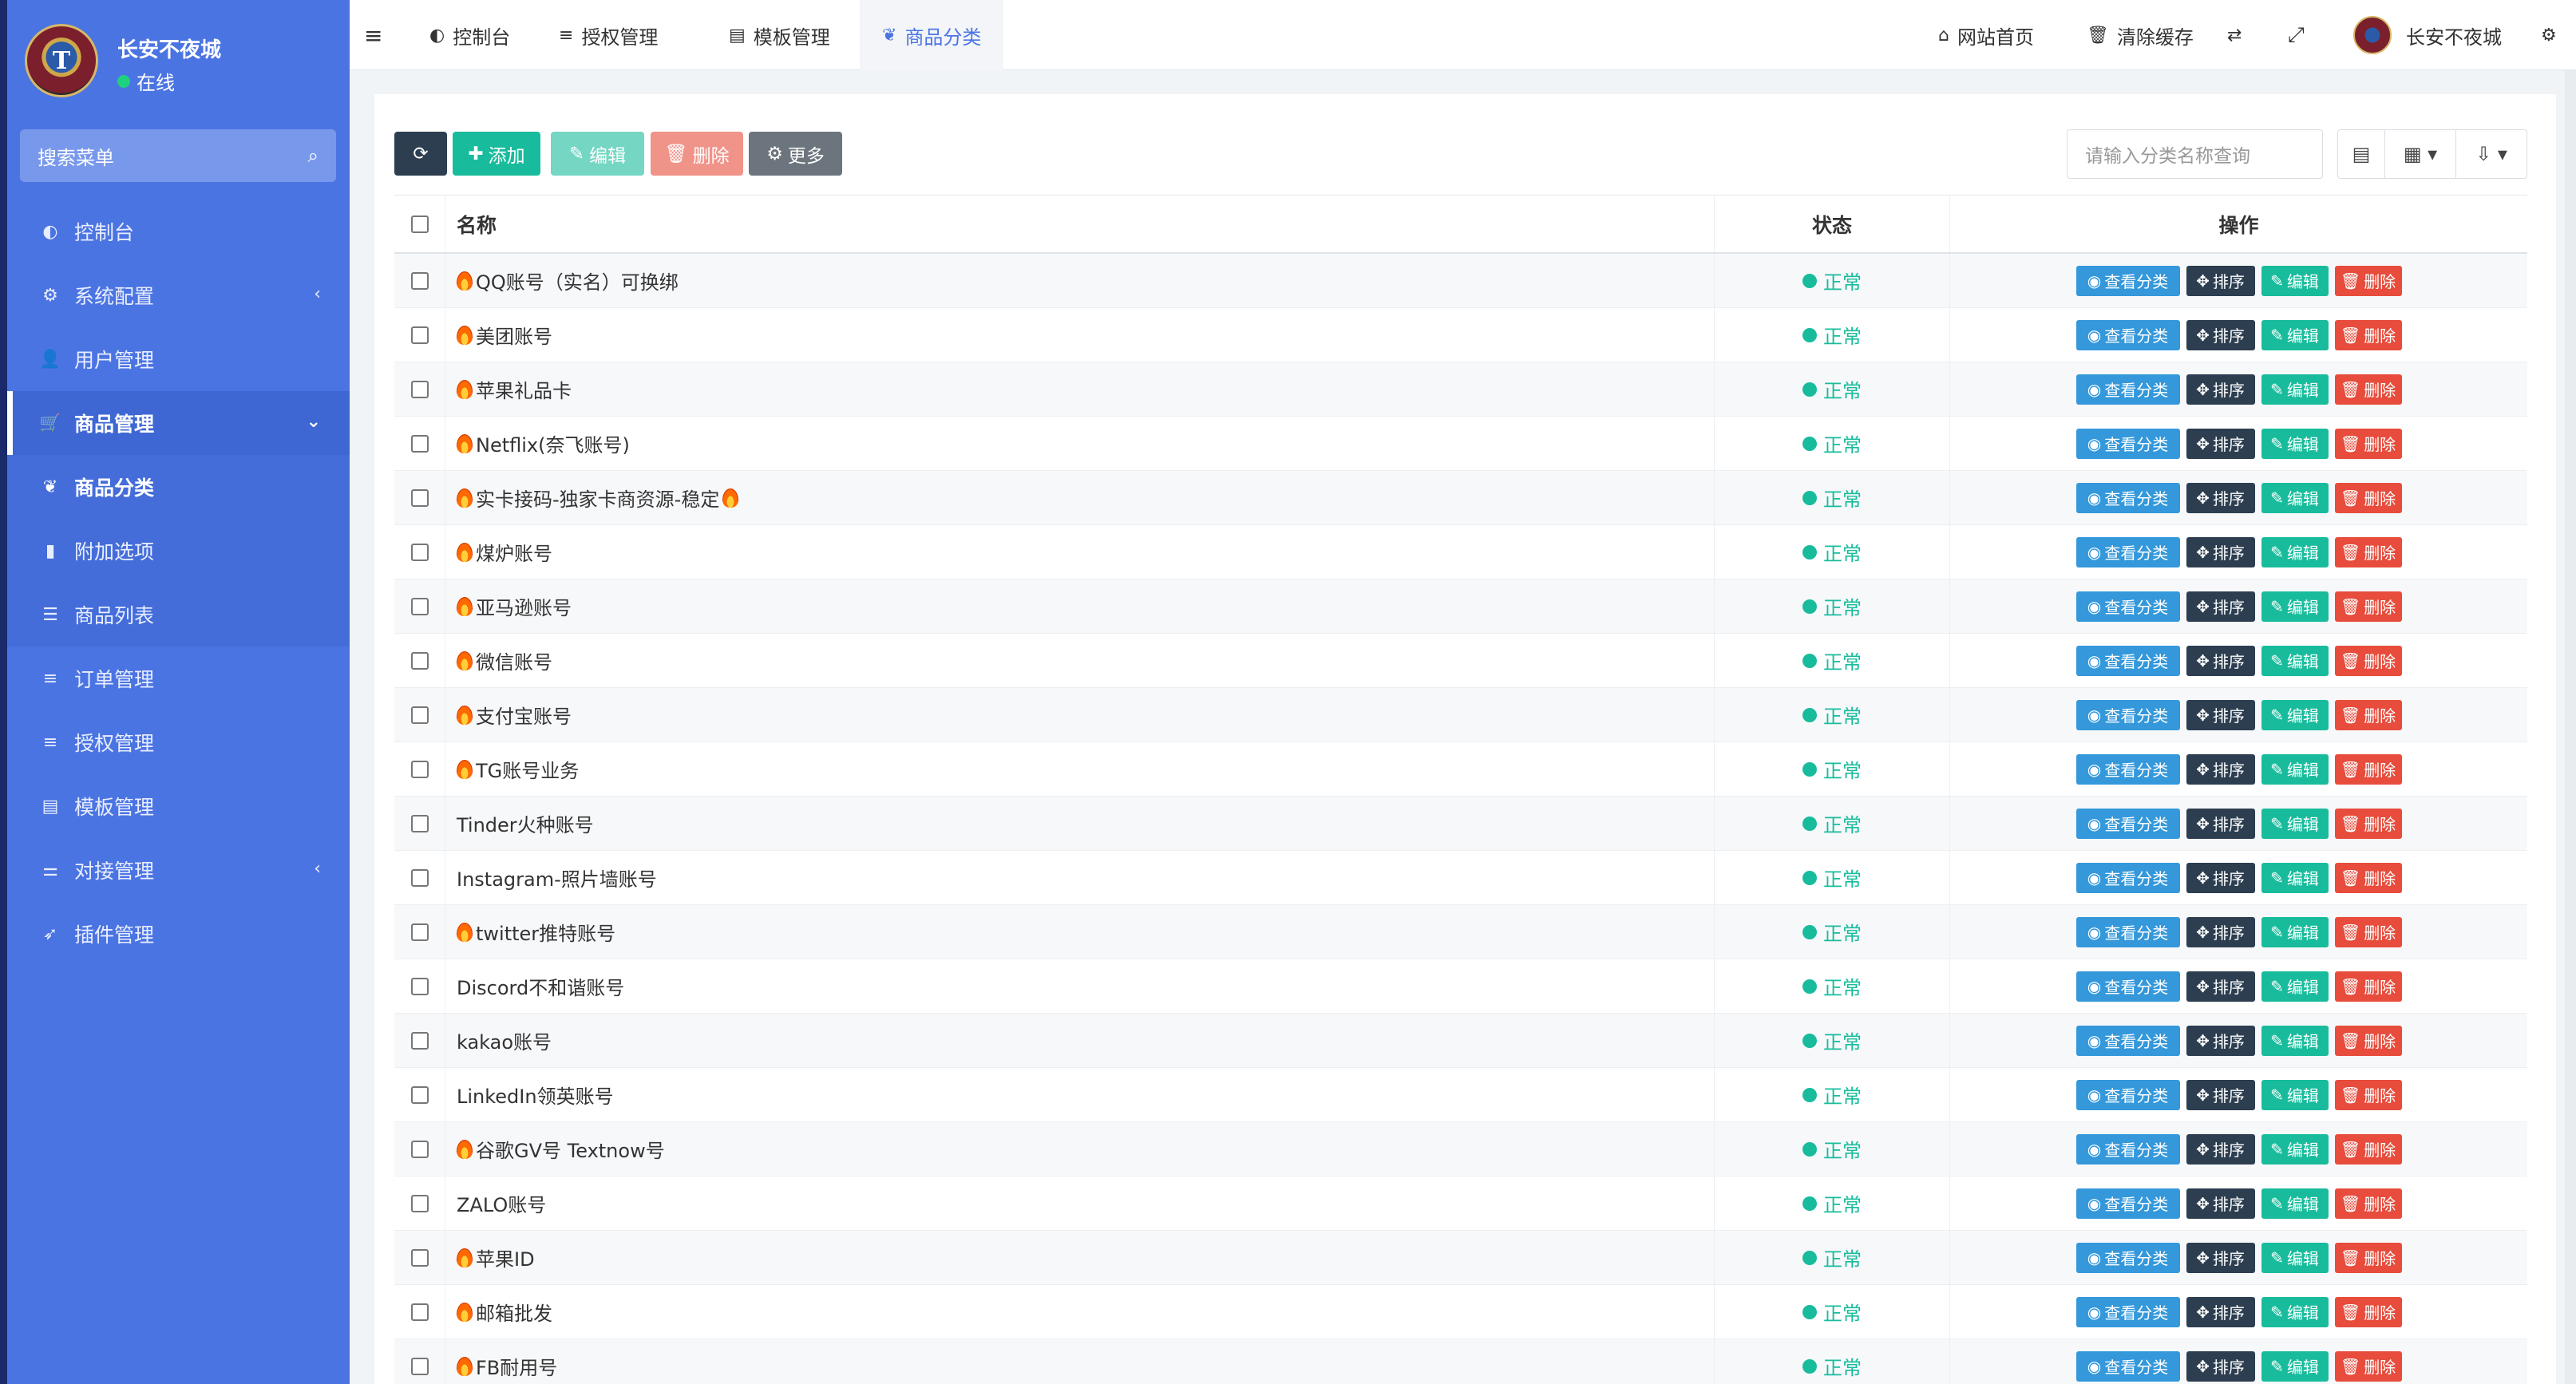 This screenshot has width=2576, height=1384. Describe the element at coordinates (178, 487) in the screenshot. I see `sidebar-item-4: ❦ 商品分类` at that location.